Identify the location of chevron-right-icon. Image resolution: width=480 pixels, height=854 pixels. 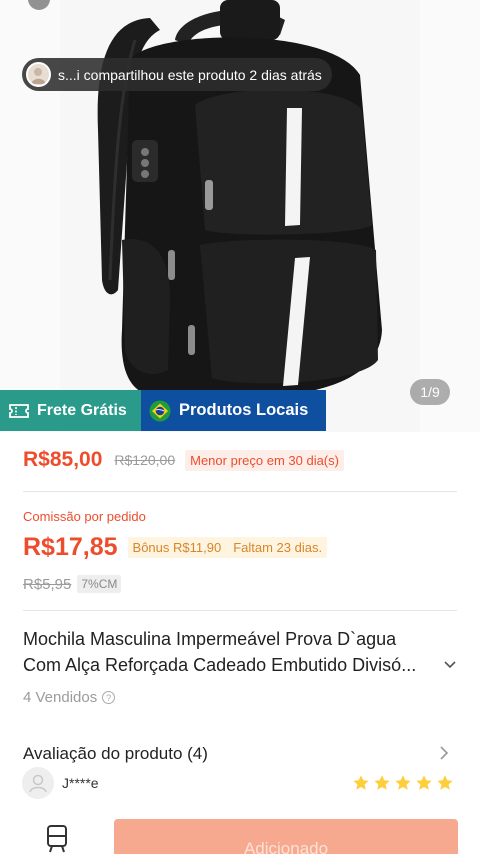
(444, 753).